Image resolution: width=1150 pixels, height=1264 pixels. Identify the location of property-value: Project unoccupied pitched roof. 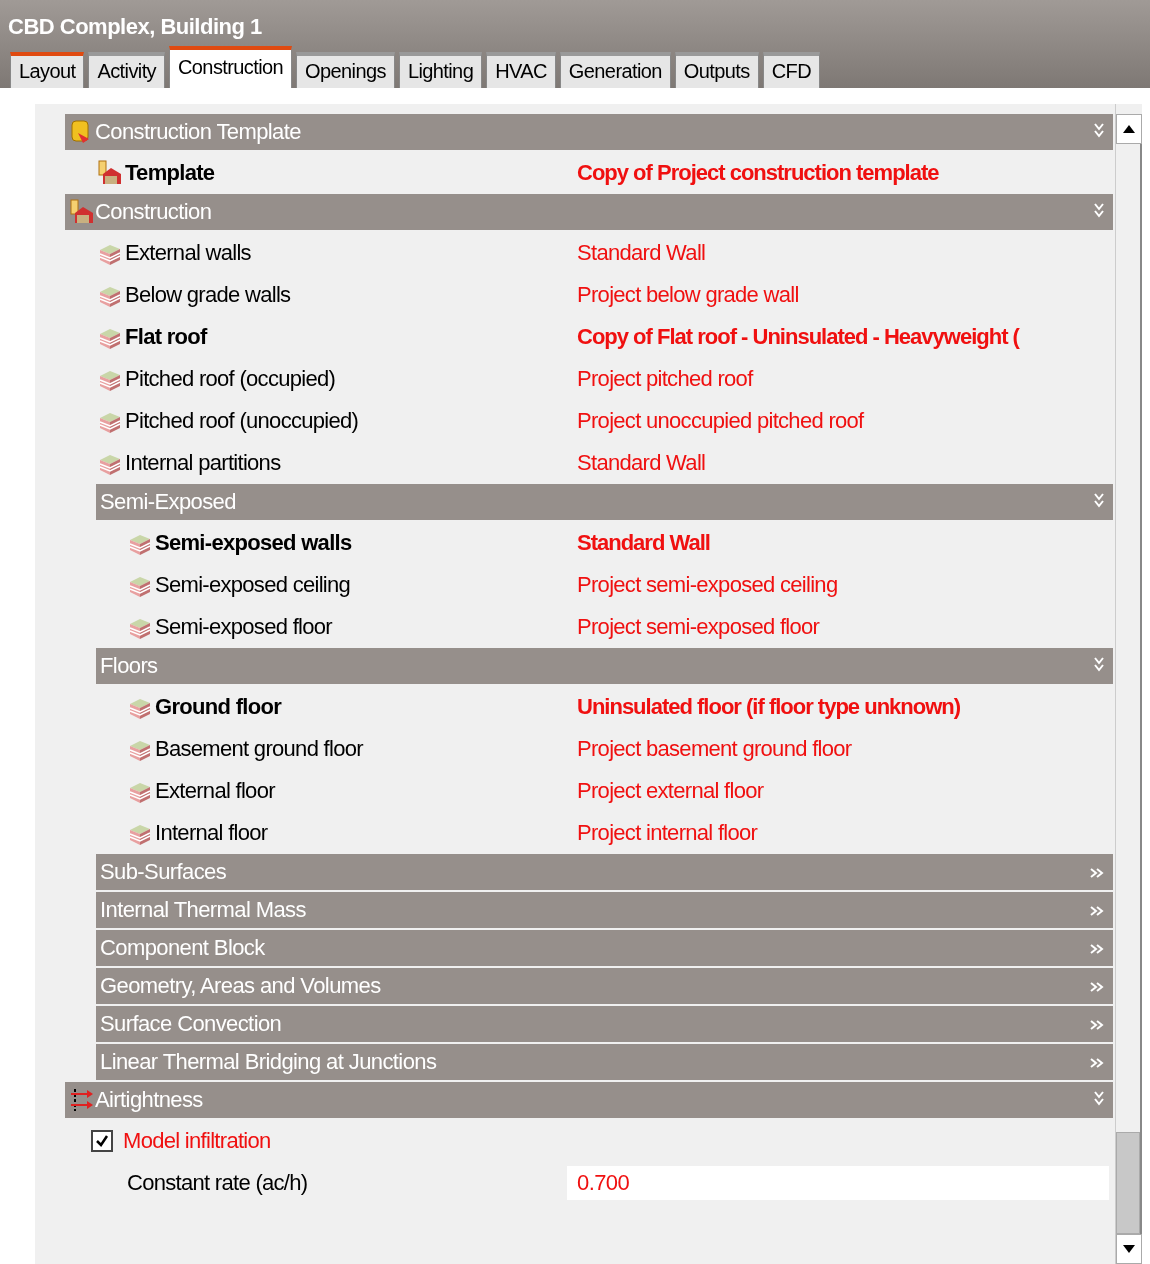
(720, 421).